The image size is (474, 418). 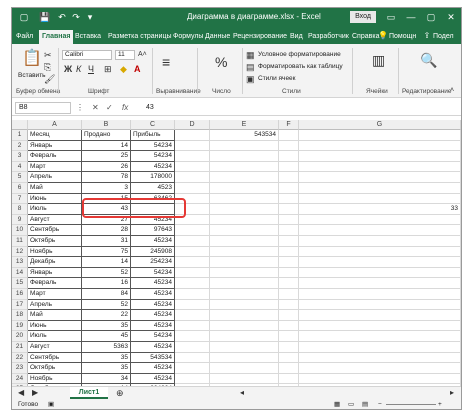 I want to click on cell-c20: 54234, so click(x=153, y=336).